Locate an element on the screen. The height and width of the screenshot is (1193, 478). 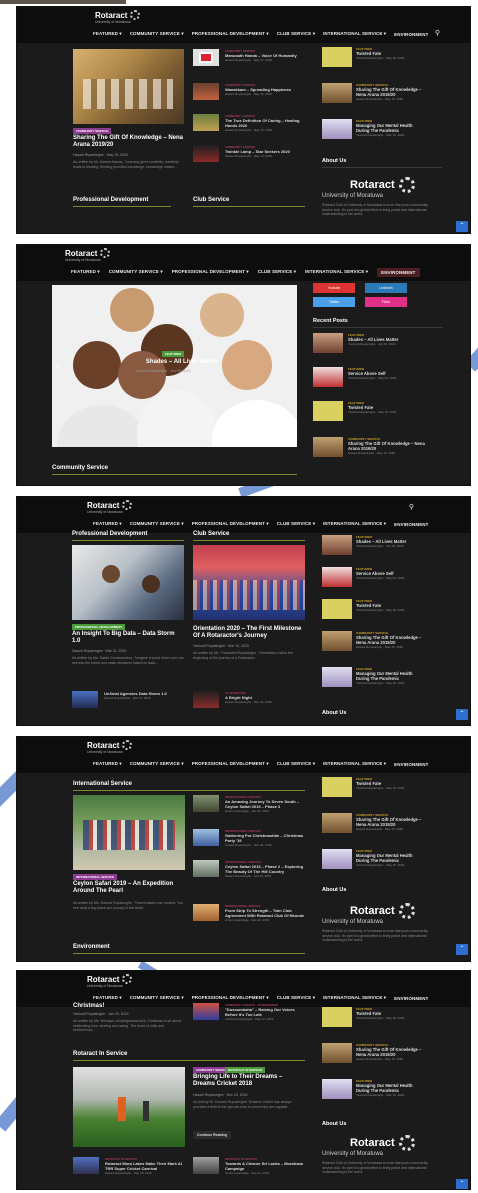
category-badge: INTERNATIONAL SERVICE is located at coordinates (95, 877).